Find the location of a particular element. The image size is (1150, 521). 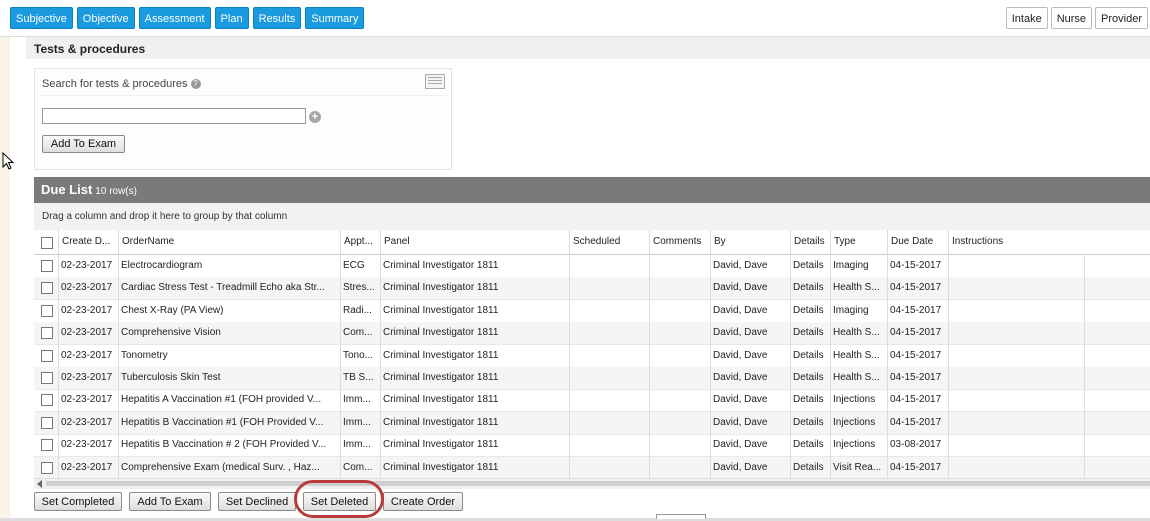

tab-results: Results is located at coordinates (277, 18).